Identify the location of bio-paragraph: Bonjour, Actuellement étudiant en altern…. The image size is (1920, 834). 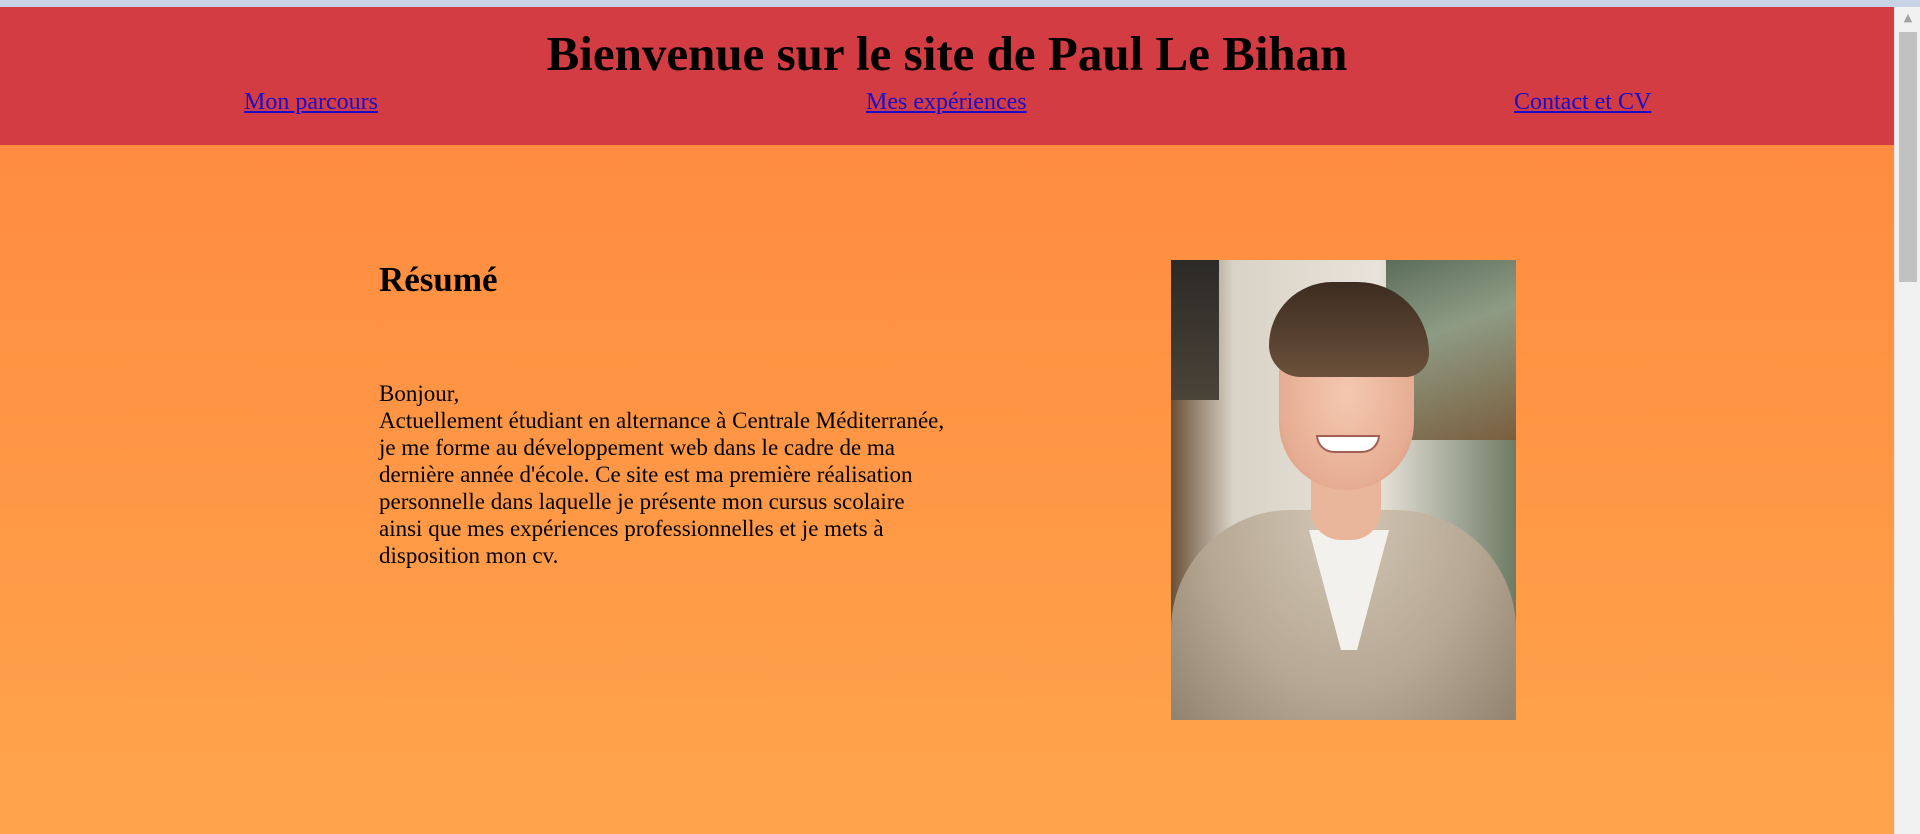
(679, 474).